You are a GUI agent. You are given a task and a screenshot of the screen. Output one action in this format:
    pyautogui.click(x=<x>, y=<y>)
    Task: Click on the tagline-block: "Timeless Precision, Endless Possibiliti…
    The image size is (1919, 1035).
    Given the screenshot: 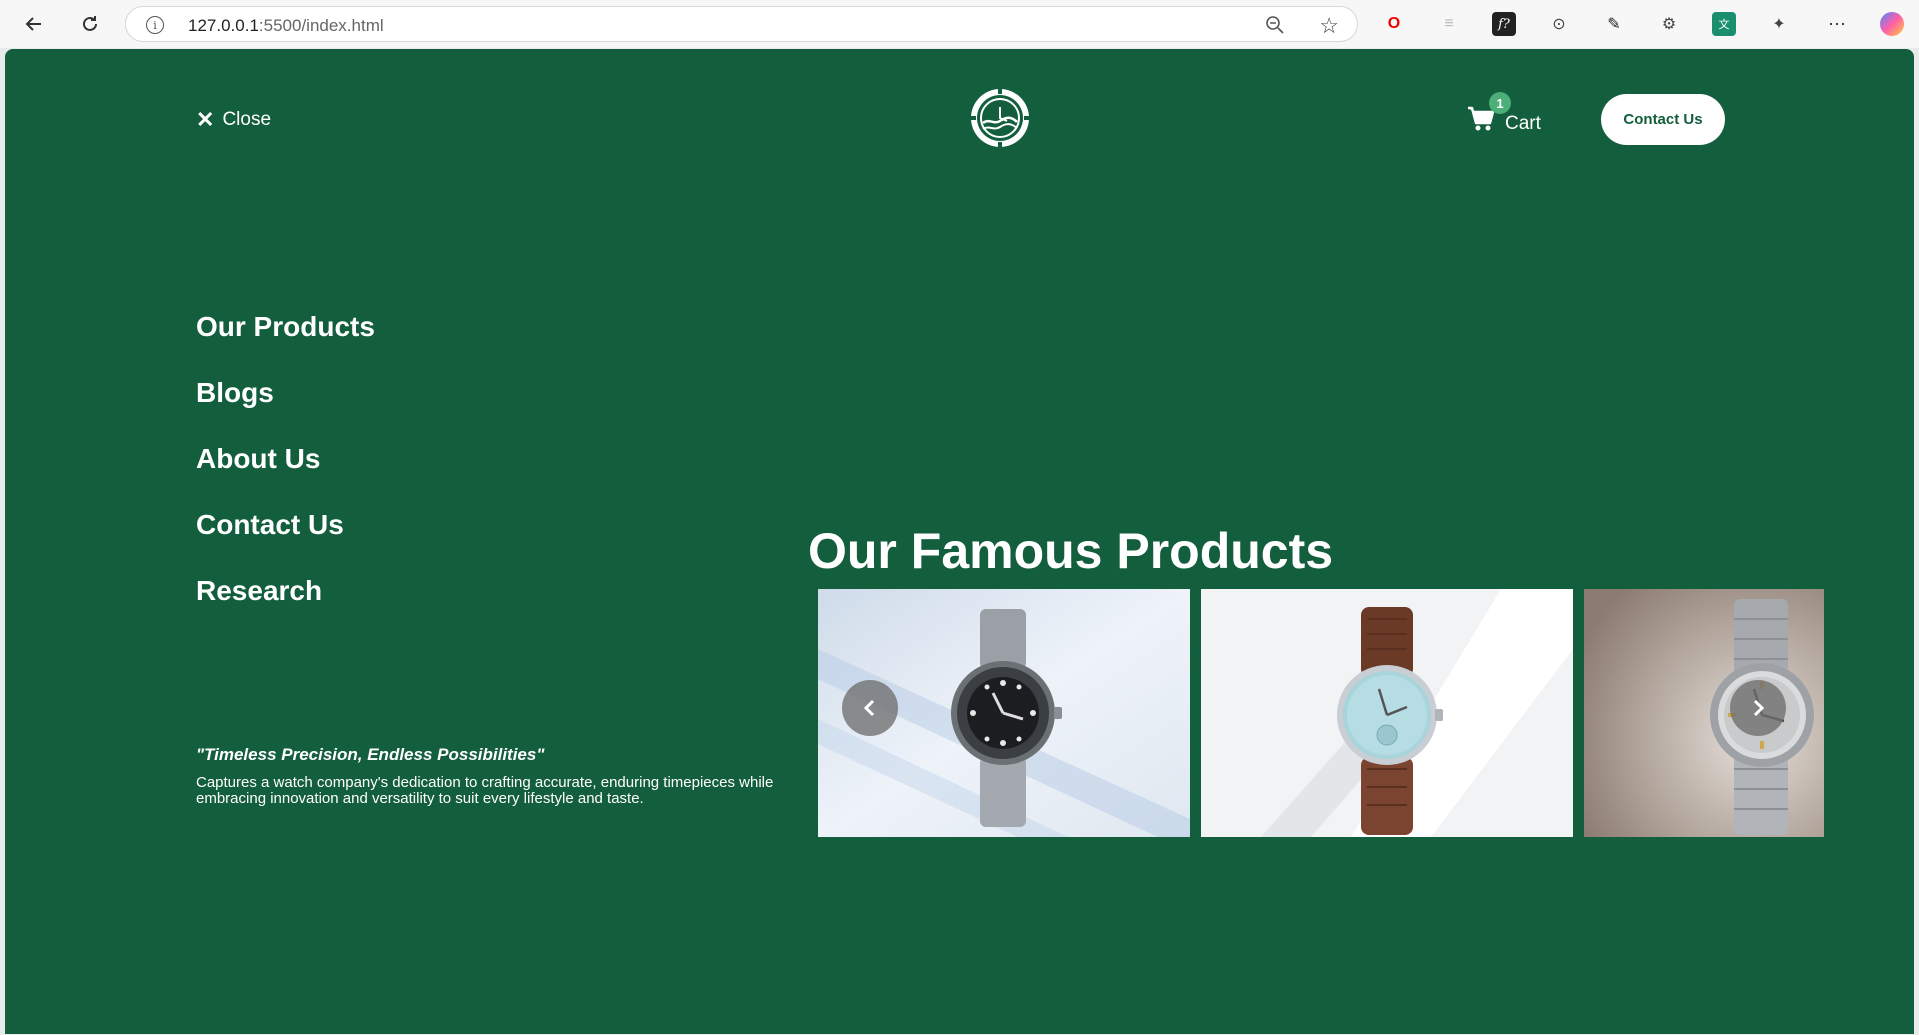 What is the action you would take?
    pyautogui.click(x=491, y=776)
    